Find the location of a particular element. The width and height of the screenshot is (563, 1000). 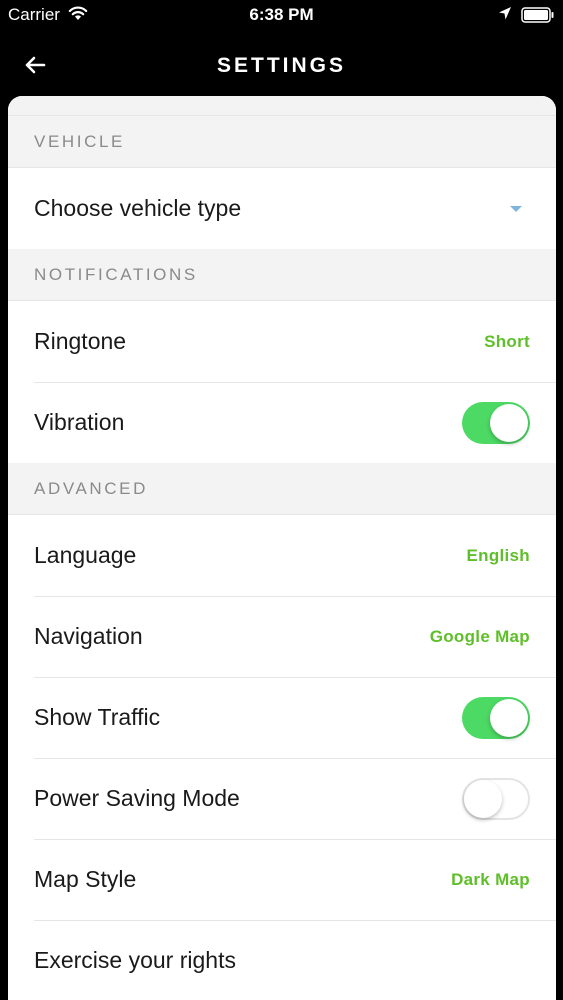

vibration-toggle is located at coordinates (496, 422).